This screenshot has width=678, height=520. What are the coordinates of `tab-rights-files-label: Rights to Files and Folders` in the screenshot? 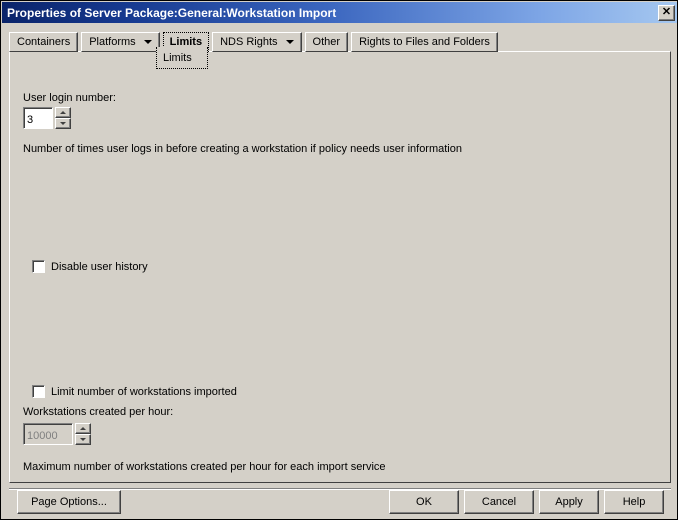 It's located at (424, 42).